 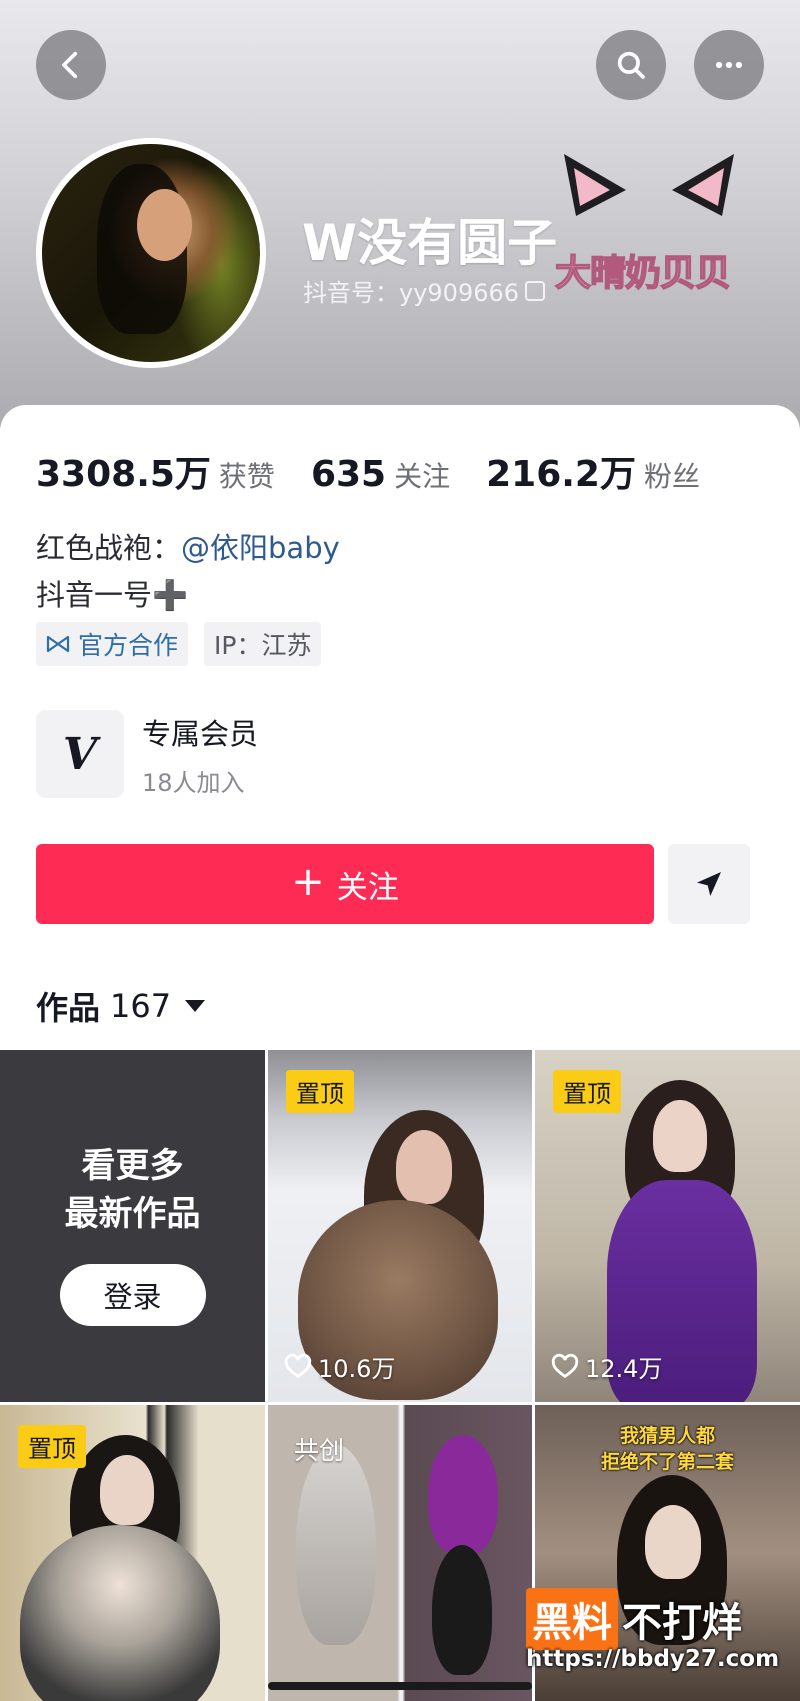 What do you see at coordinates (260, 548) in the screenshot?
I see `bio-mention-link: @依阳baby` at bounding box center [260, 548].